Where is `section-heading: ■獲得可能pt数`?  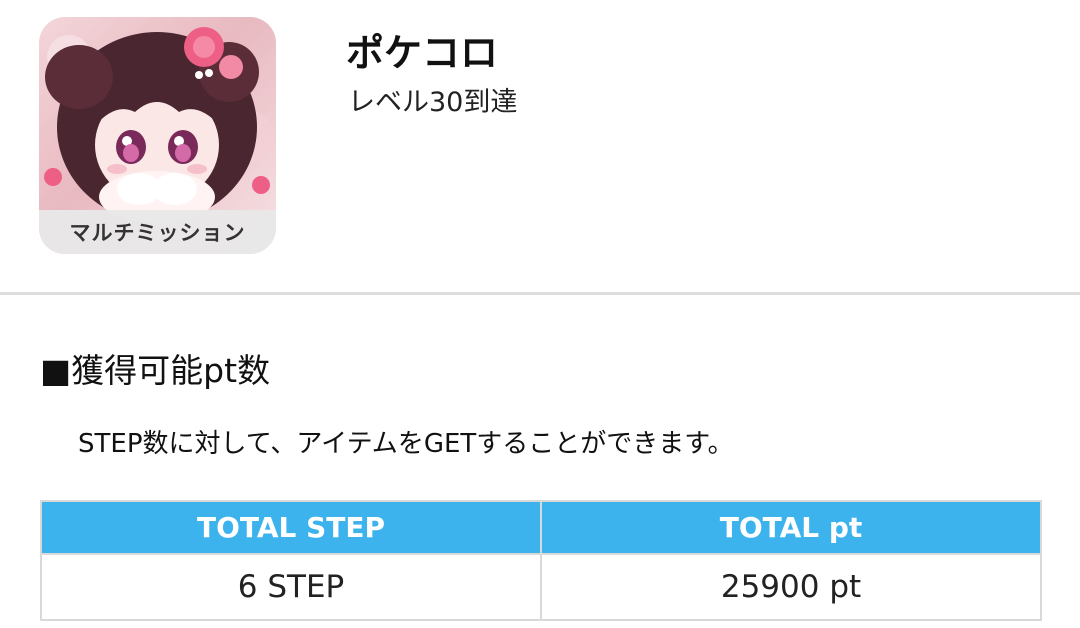 section-heading: ■獲得可能pt数 is located at coordinates (155, 370).